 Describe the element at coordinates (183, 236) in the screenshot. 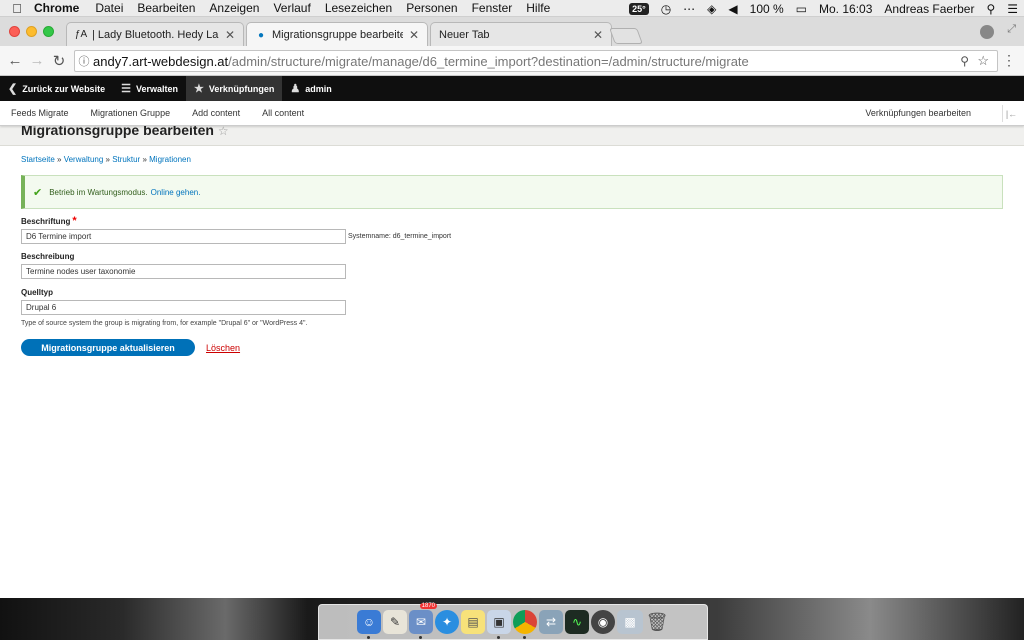

I see `label-input` at that location.